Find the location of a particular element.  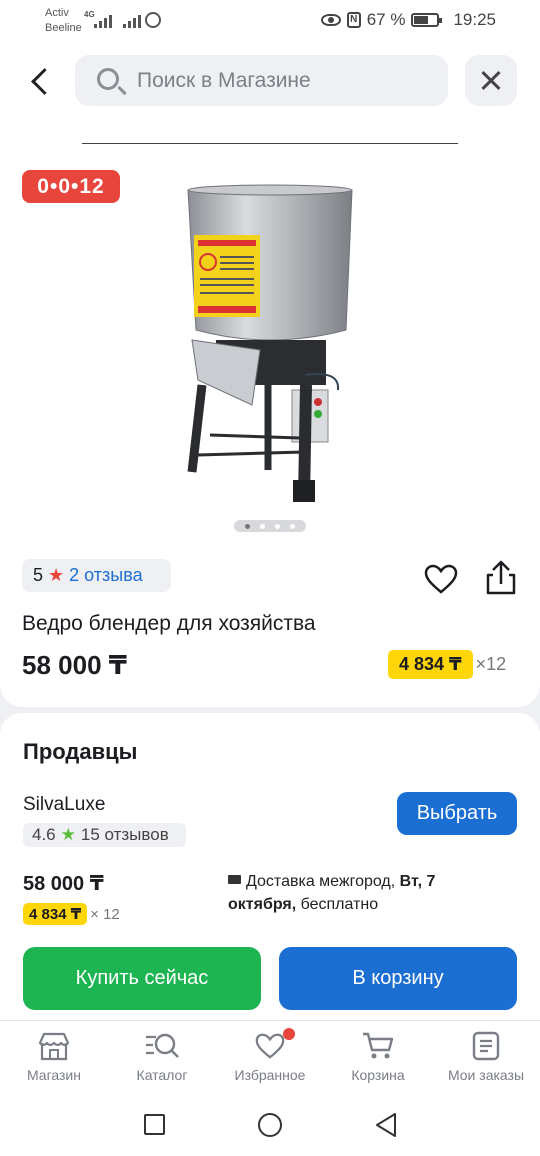

tab-label: Избранное is located at coordinates (270, 1075).